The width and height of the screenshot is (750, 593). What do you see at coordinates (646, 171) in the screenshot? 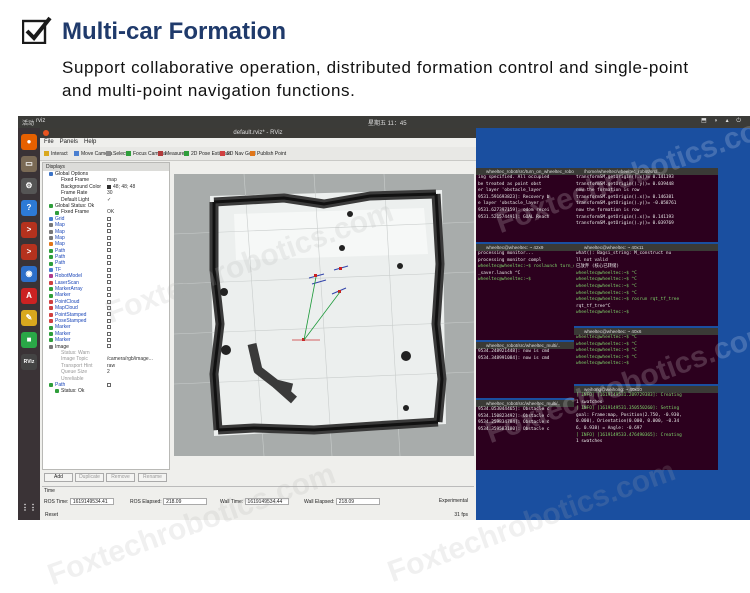
I see `terminal-title-bar: /home/wheeltec/wheeltec_robot/src/..` at bounding box center [646, 171].